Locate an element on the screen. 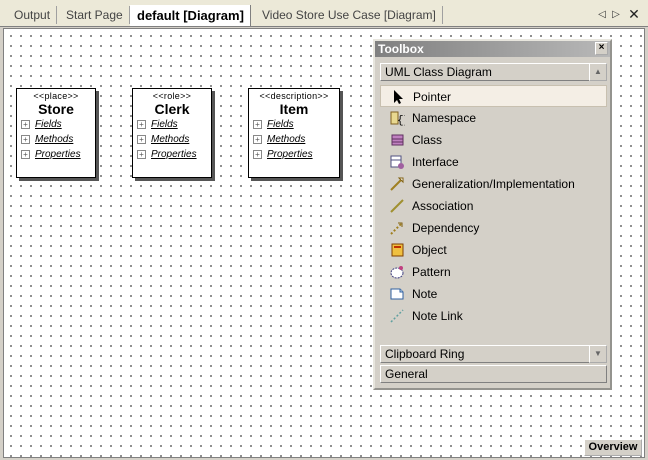 Image resolution: width=648 pixels, height=460 pixels. toolbox-item-object: Object is located at coordinates (493, 250).